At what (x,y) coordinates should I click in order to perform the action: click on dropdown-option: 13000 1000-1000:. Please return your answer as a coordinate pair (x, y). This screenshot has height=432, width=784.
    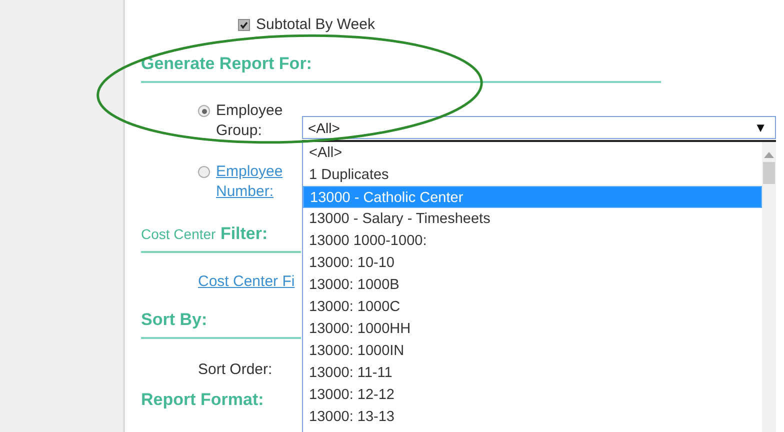
    Looking at the image, I should click on (532, 241).